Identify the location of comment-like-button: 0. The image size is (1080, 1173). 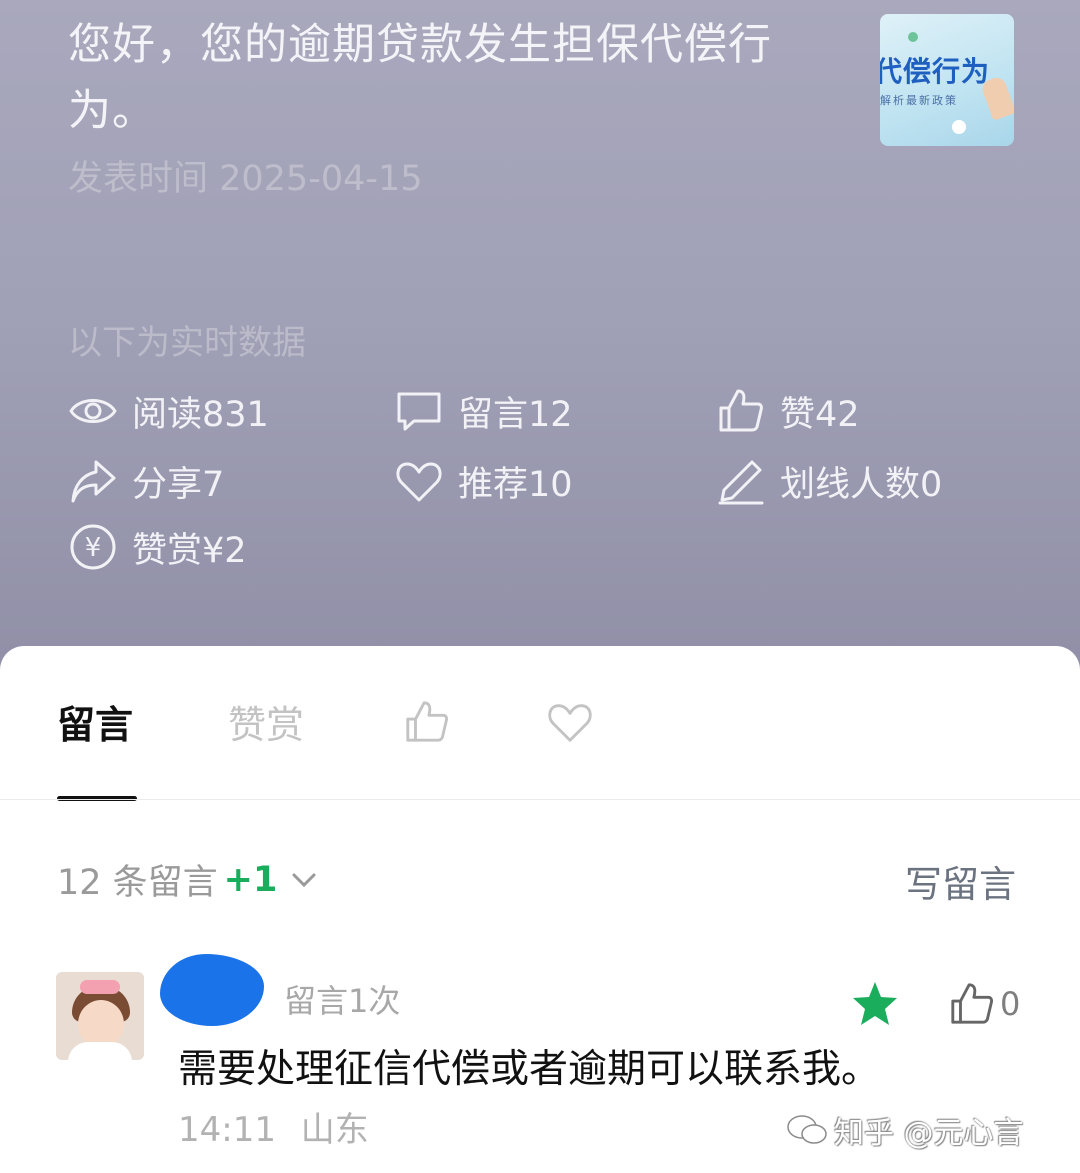
(984, 1004).